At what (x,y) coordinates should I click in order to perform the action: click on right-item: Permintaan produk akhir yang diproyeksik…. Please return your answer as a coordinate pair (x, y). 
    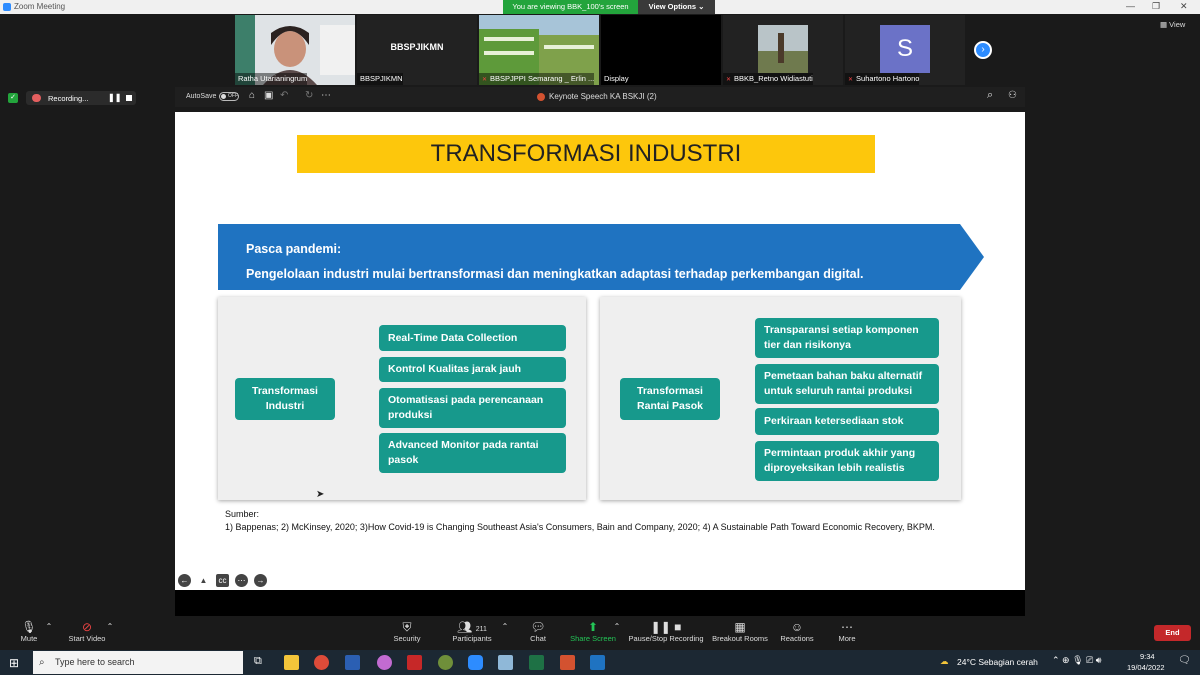
    Looking at the image, I should click on (847, 461).